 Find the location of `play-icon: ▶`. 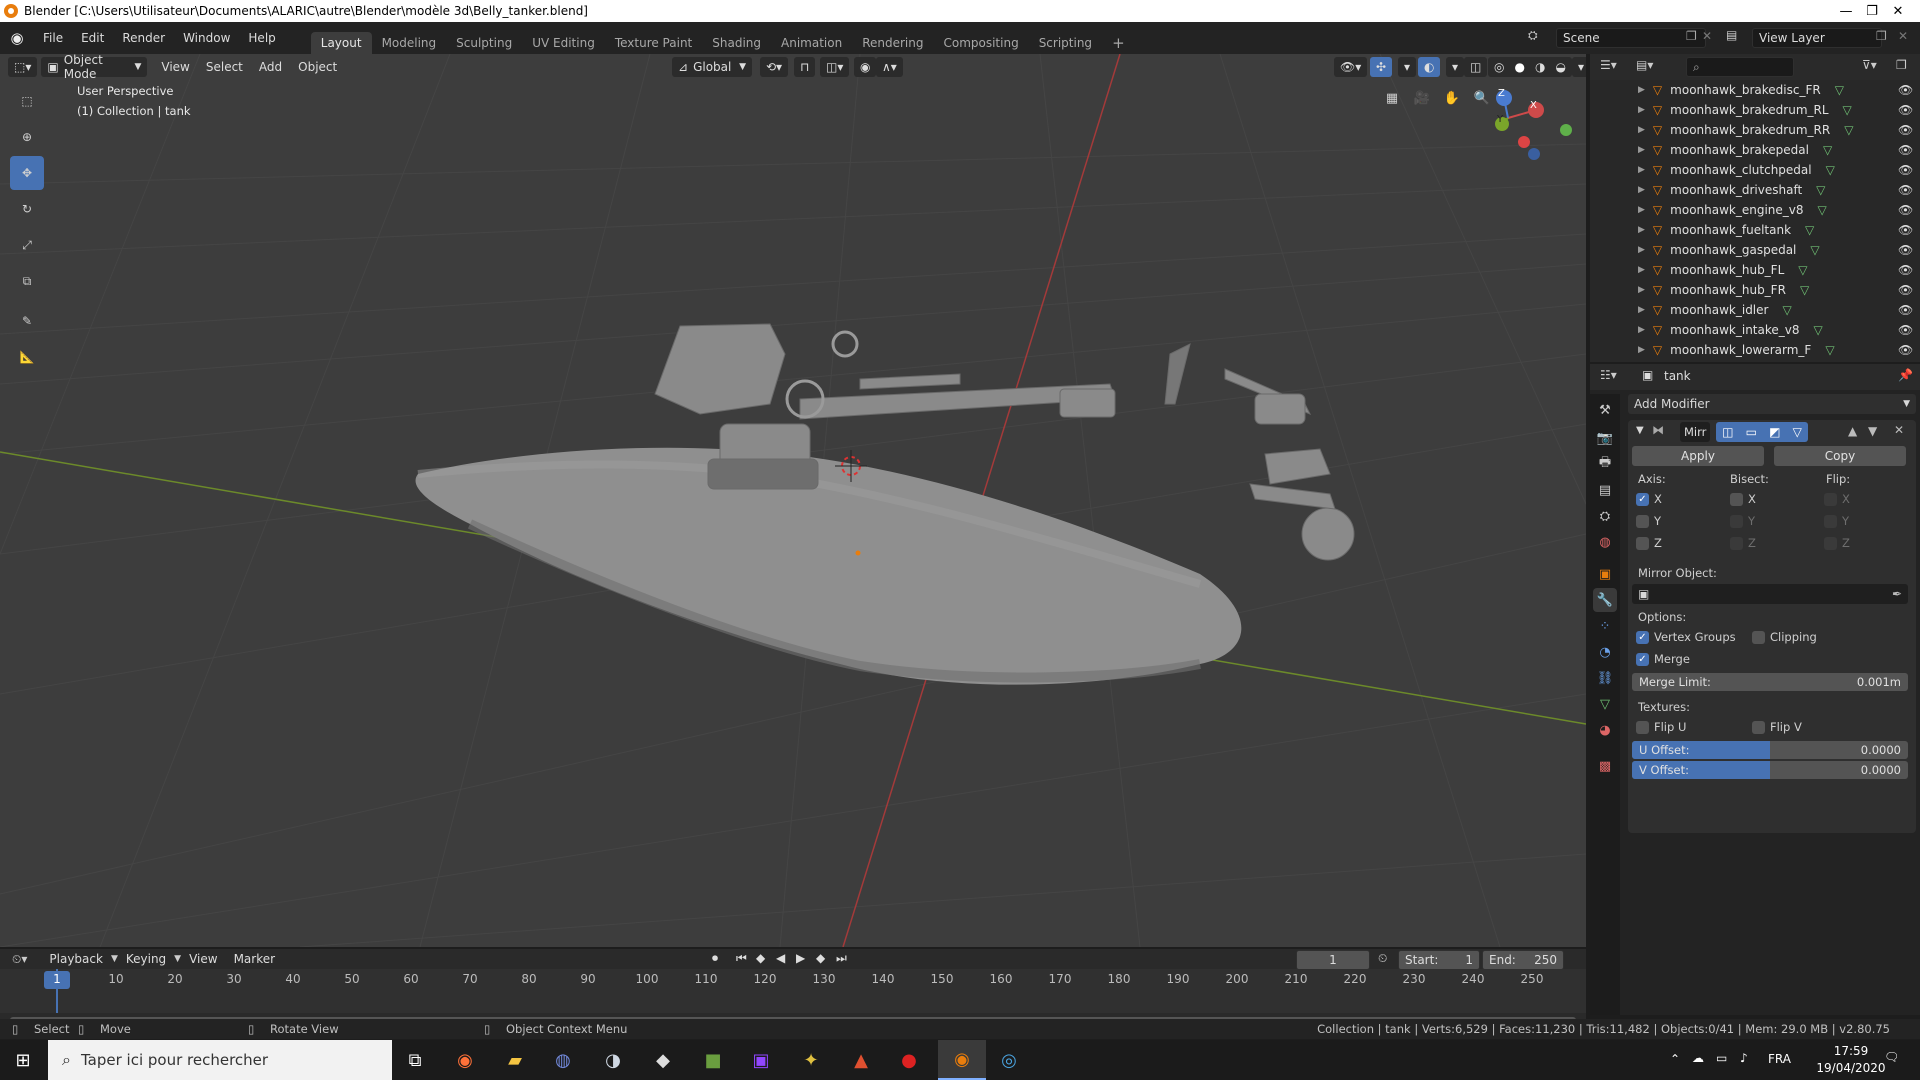

play-icon: ▶ is located at coordinates (800, 958).